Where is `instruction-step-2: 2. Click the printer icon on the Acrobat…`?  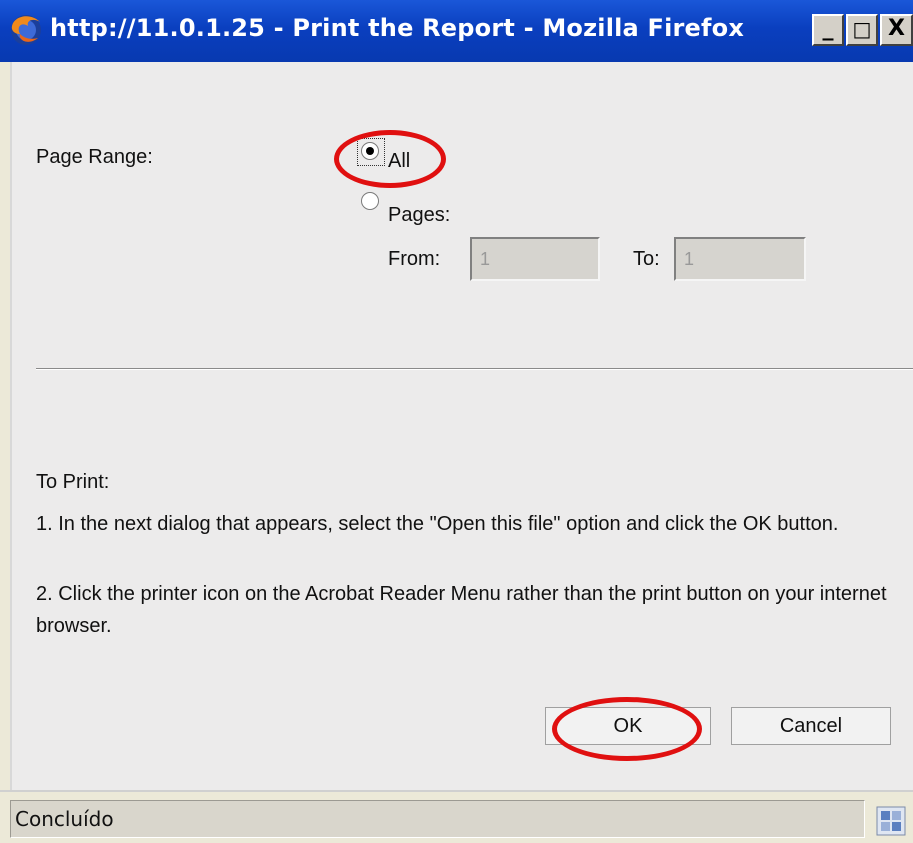
instruction-step-2: 2. Click the printer icon on the Acrobat… is located at coordinates (461, 610).